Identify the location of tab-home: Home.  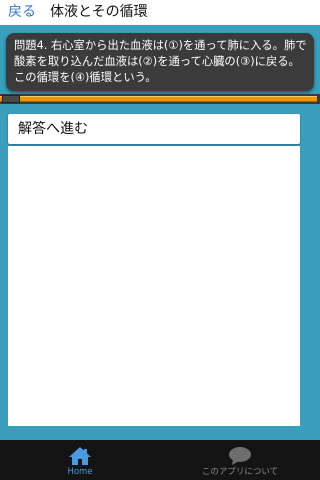
(80, 460).